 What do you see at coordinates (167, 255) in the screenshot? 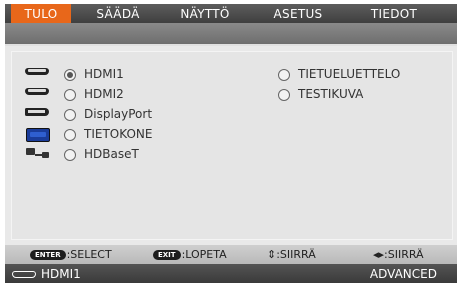
I see `exit-key-icon: EXIT` at bounding box center [167, 255].